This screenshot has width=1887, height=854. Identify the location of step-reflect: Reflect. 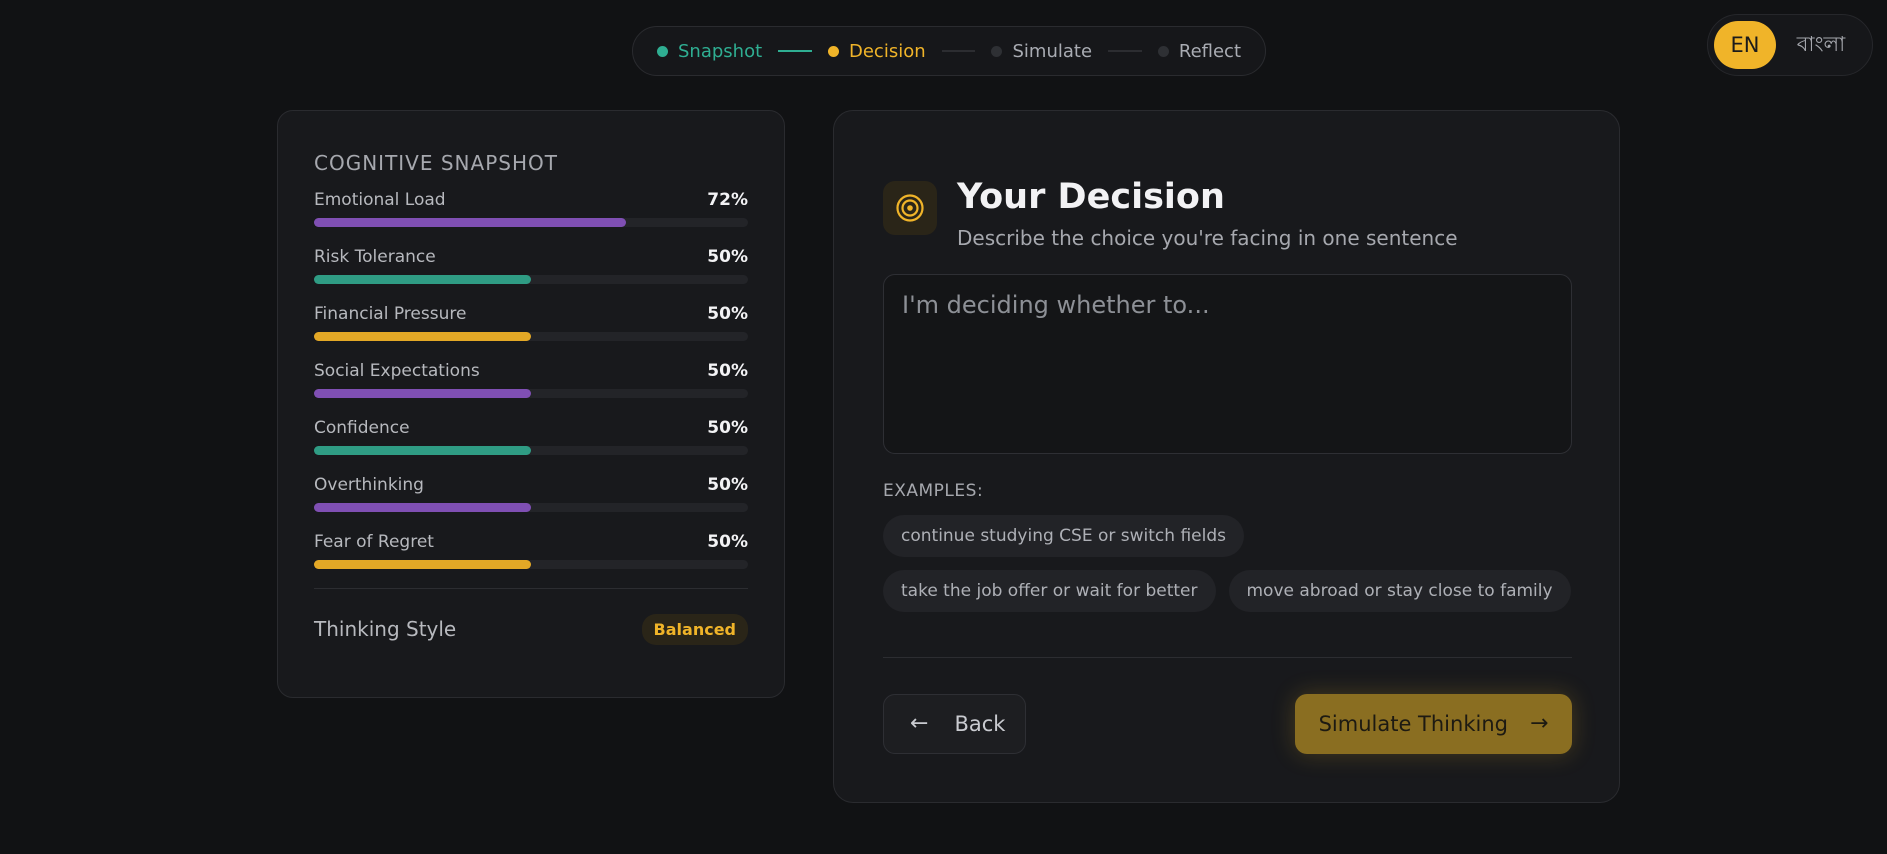
(1199, 51).